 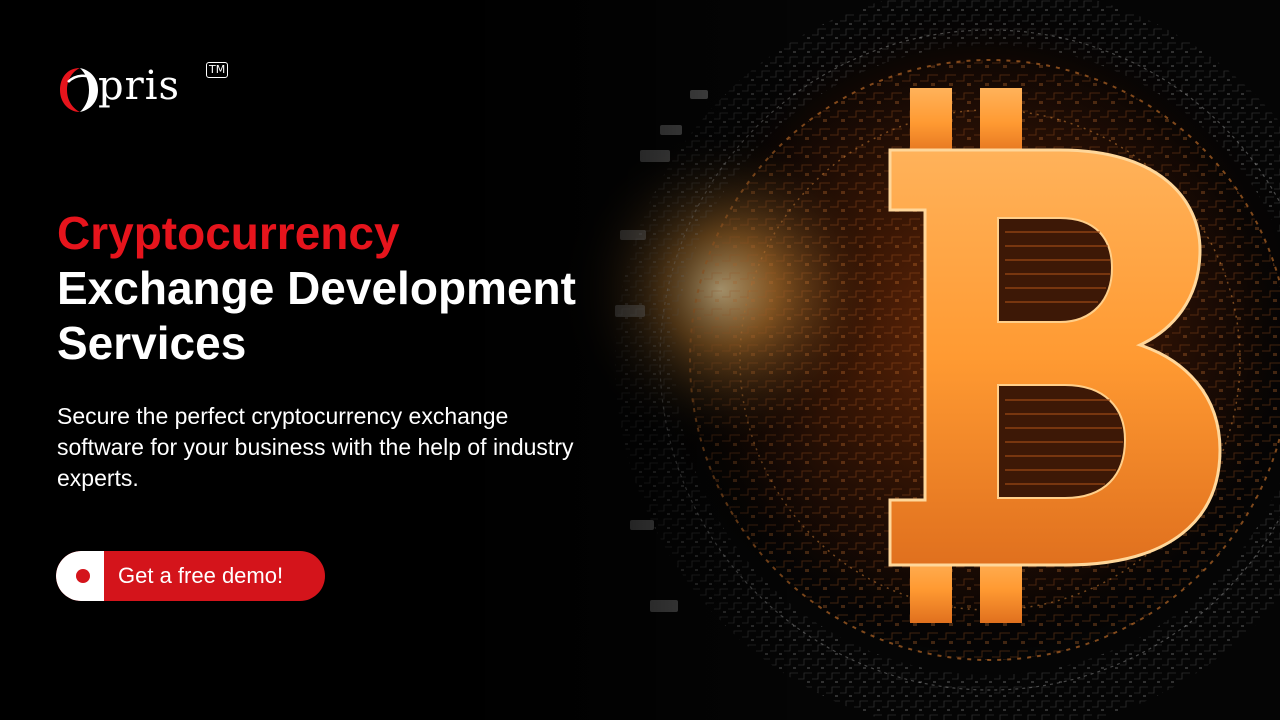 I want to click on cta-knob, so click(x=80, y=576).